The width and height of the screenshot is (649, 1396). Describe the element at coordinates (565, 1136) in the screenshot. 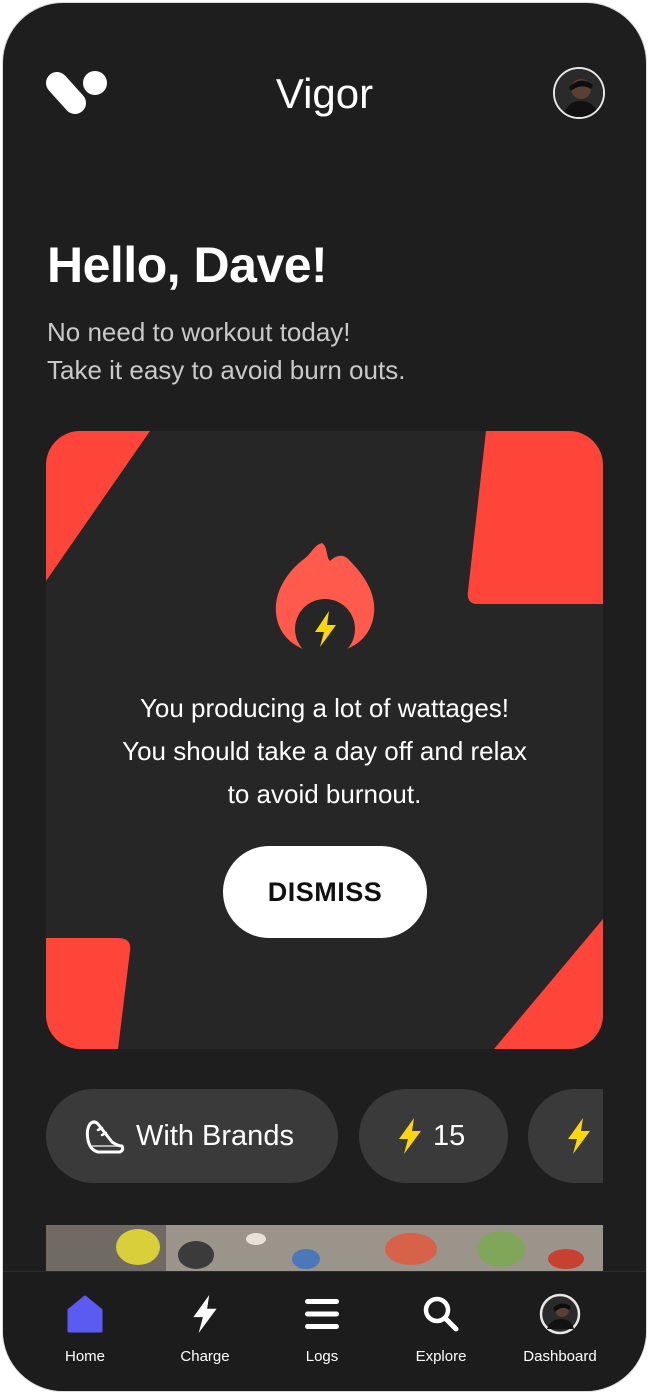

I see `chip-wattage-2: 2` at that location.